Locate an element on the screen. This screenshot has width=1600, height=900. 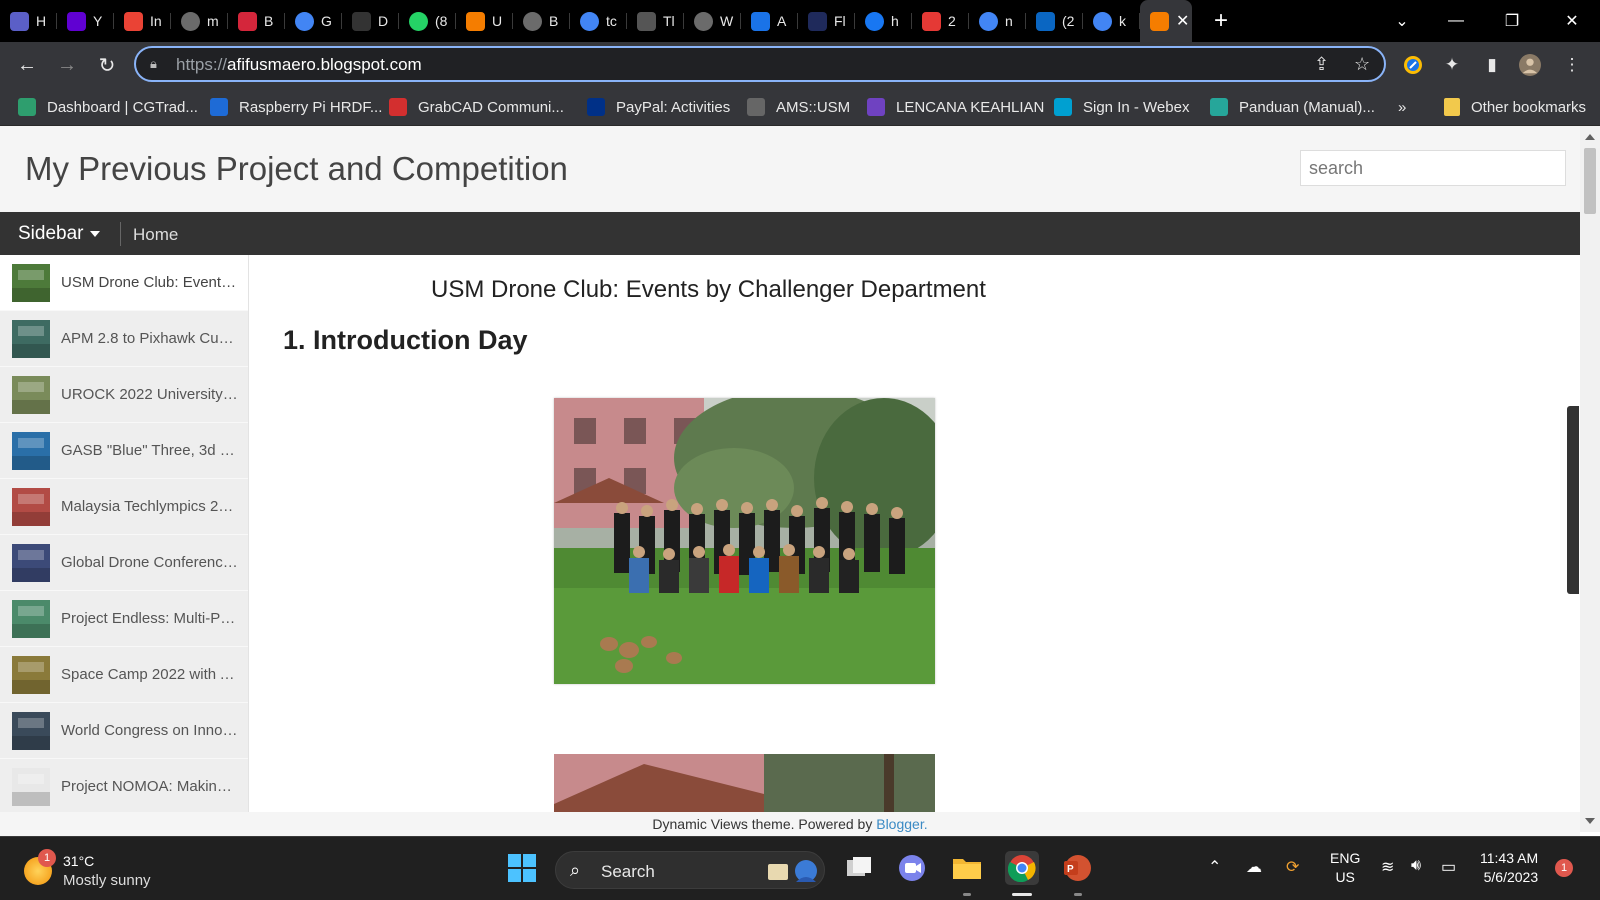
browser-tab: U is located at coordinates (484, 21).